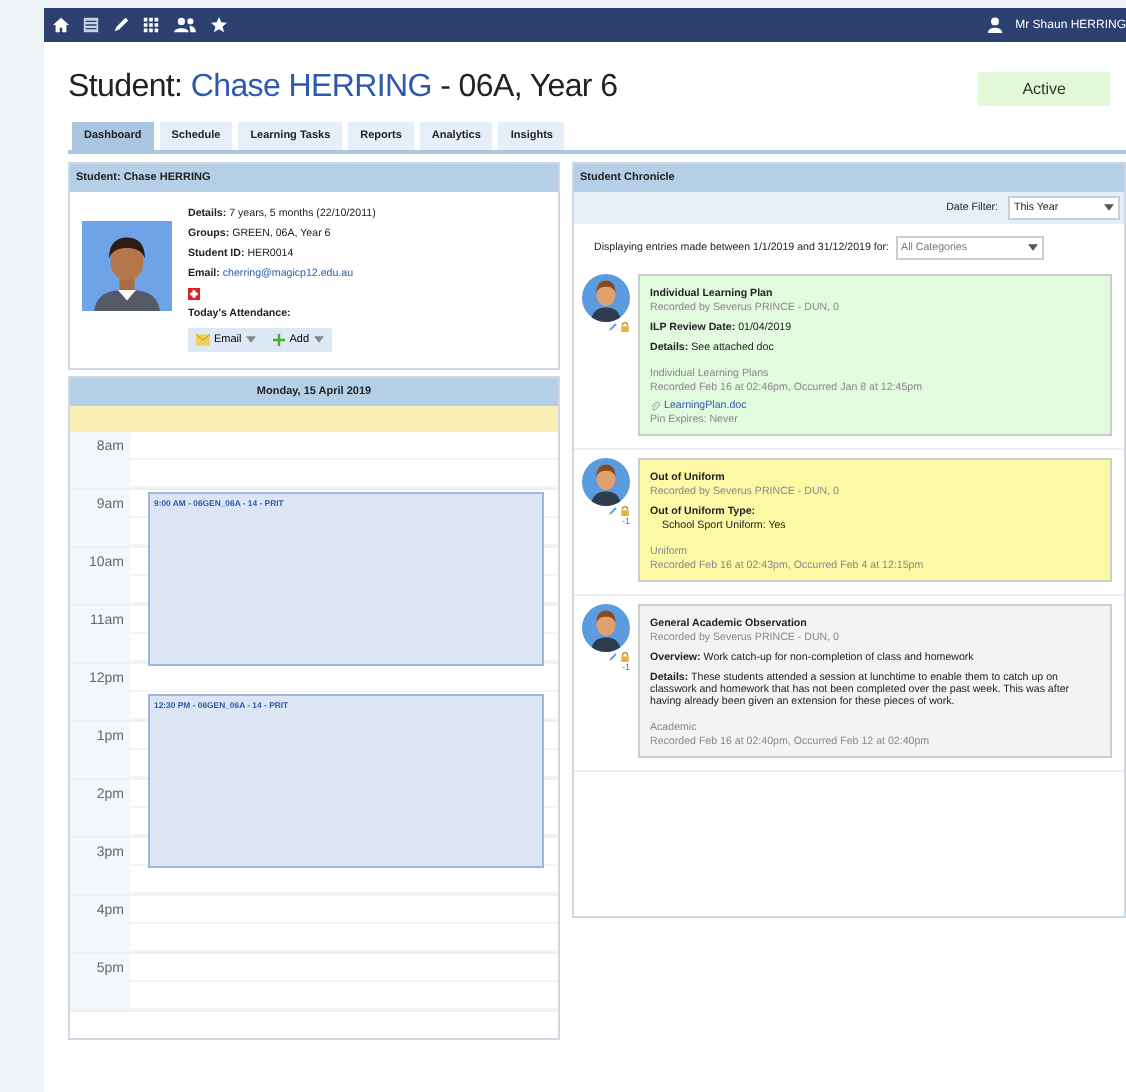 The image size is (1126, 1092). I want to click on student-title: Student: Chase HERRING - 06A, Year 6, so click(344, 88).